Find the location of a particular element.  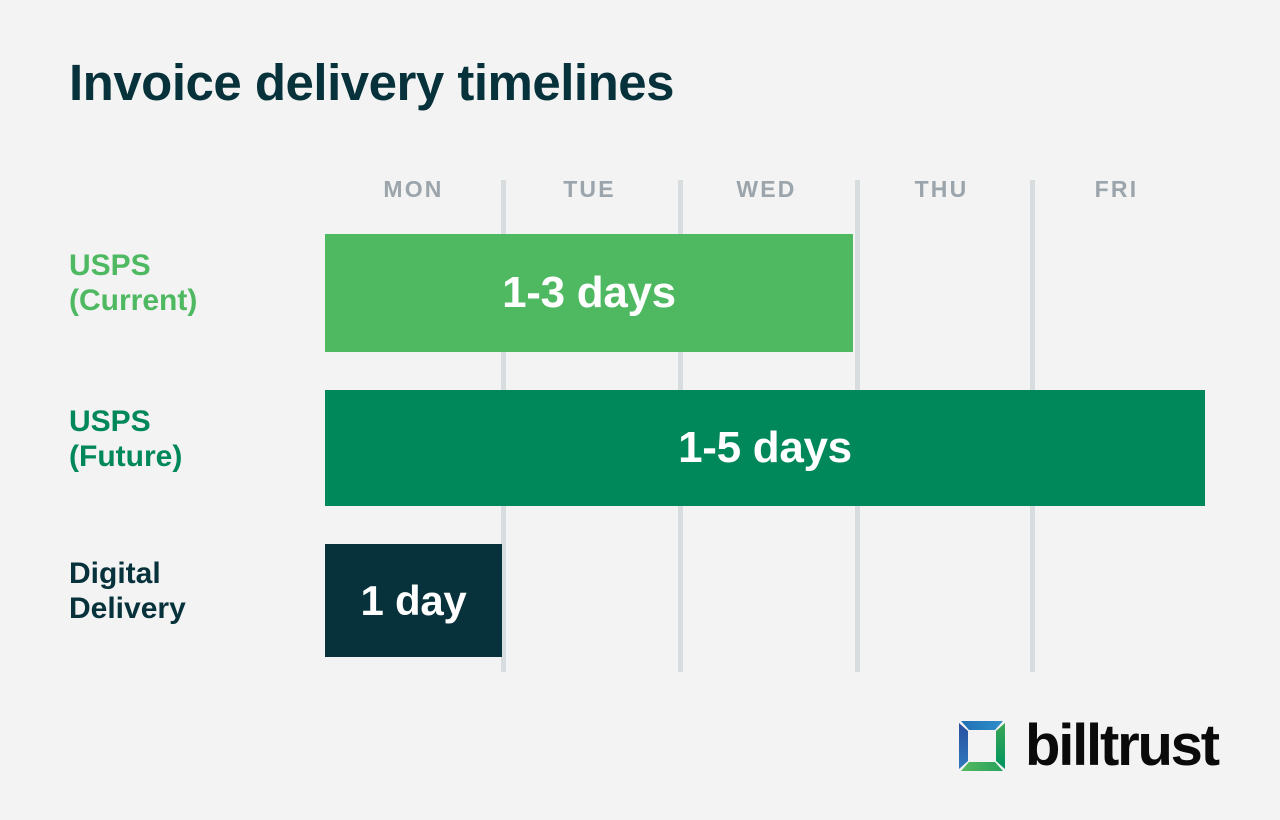

row-label-usps-current: USPS (Current) is located at coordinates (133, 283).